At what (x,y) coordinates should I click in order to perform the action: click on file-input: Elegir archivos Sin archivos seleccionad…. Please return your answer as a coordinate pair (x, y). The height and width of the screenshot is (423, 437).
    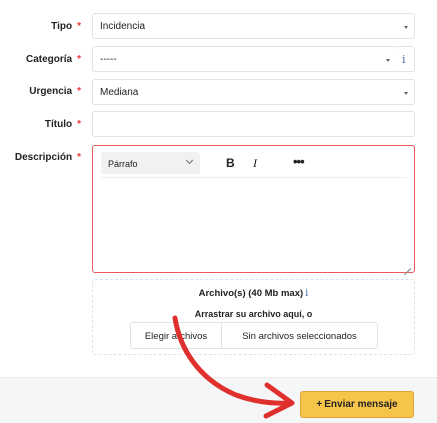
    Looking at the image, I should click on (254, 335).